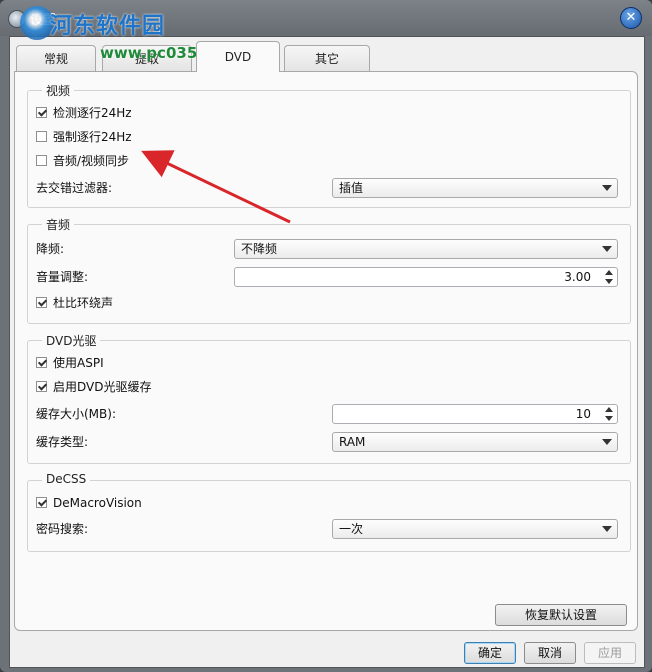 The image size is (652, 672). What do you see at coordinates (91, 161) in the screenshot?
I see `av-sync-label: 音频/视频同步` at bounding box center [91, 161].